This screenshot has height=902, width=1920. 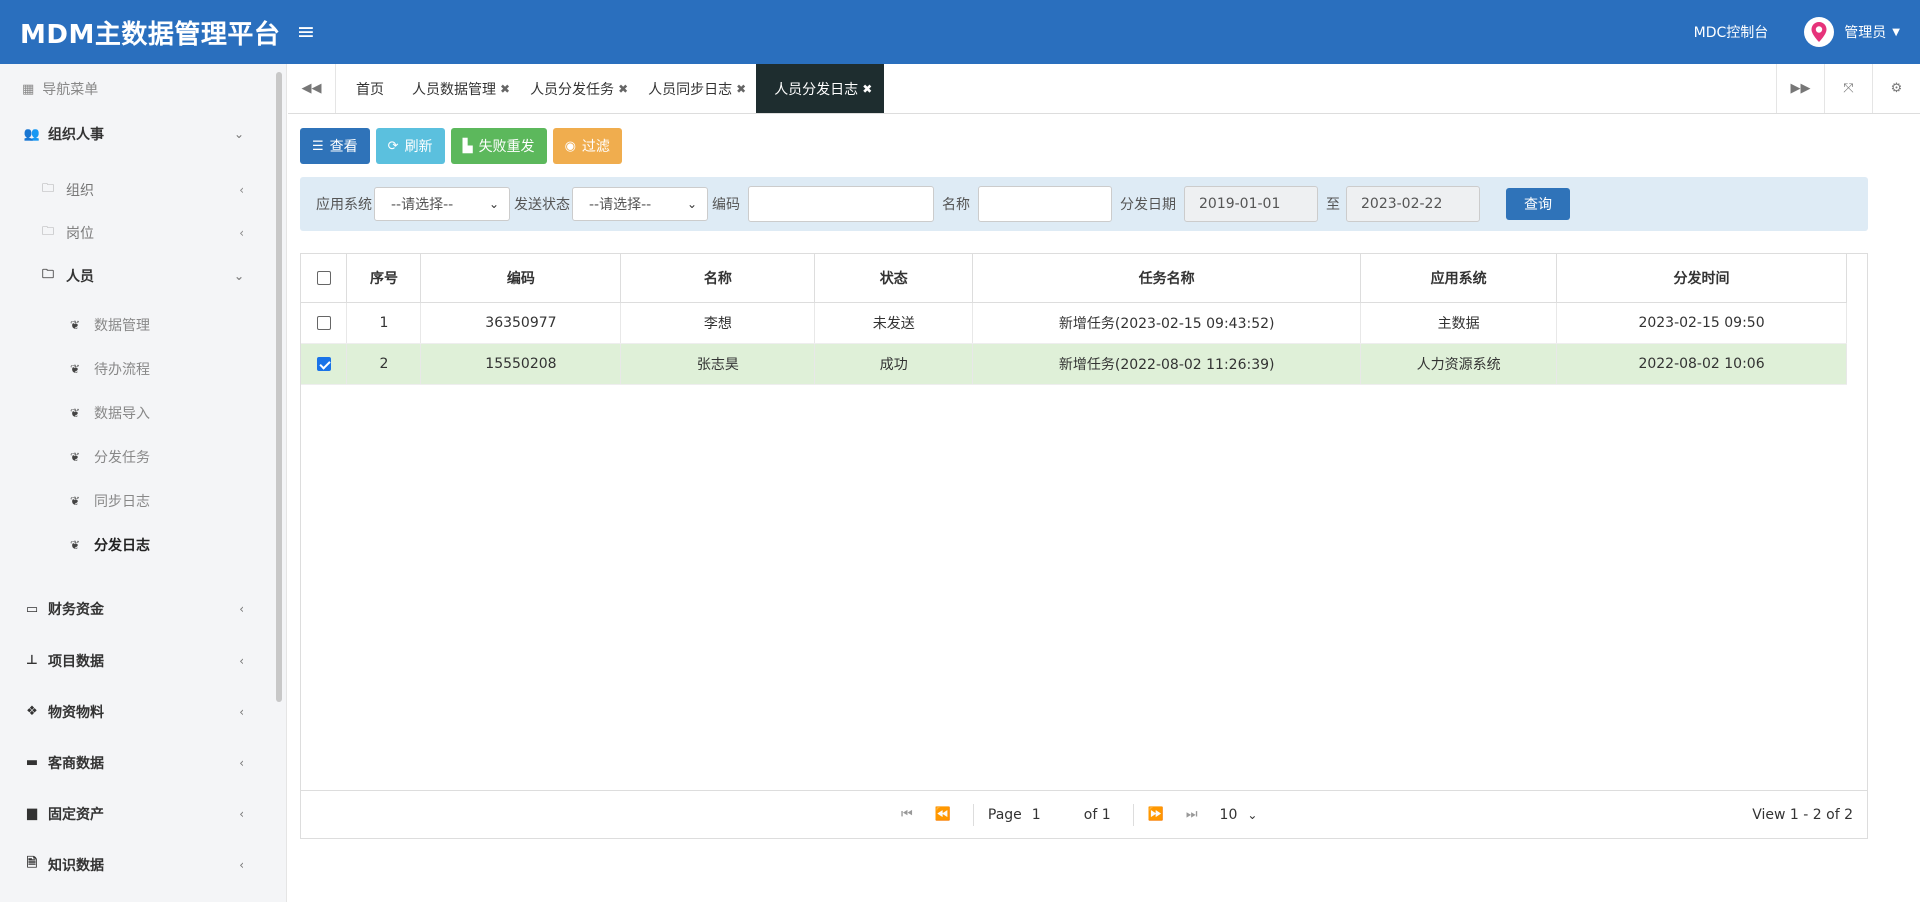 I want to click on cell-task: 新增任务(2022-08-02 11:26:39), so click(x=1167, y=364).